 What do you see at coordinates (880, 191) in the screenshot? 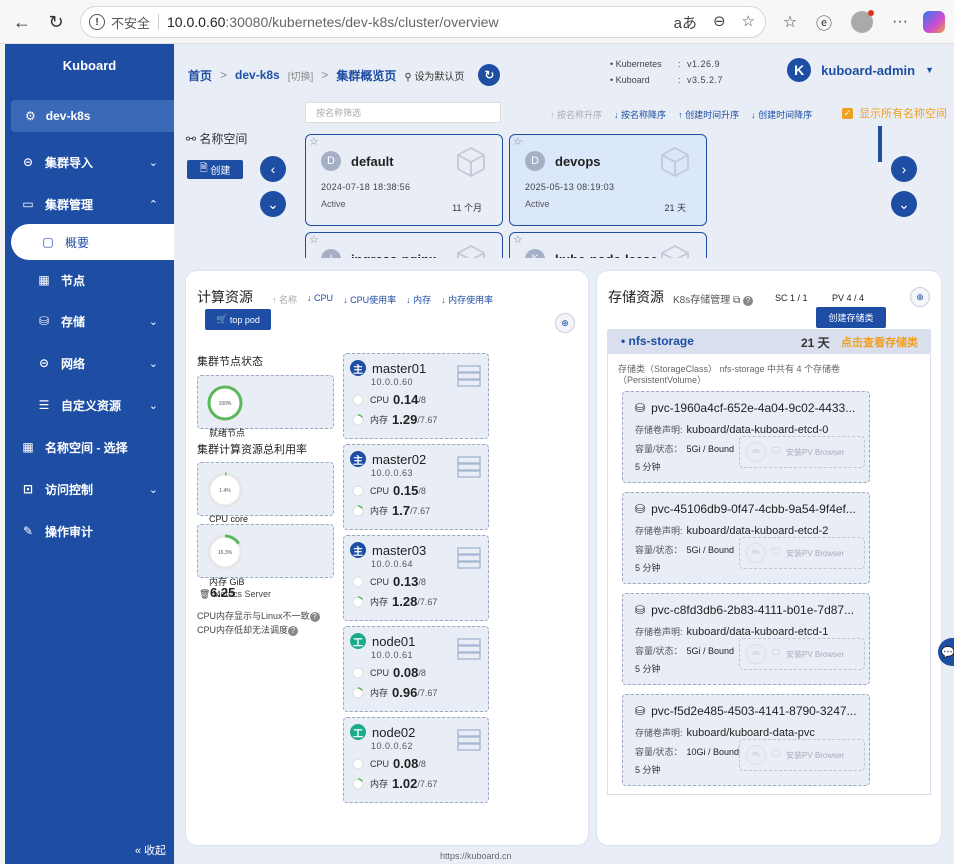
I see `namespace-scrollbar` at bounding box center [880, 191].